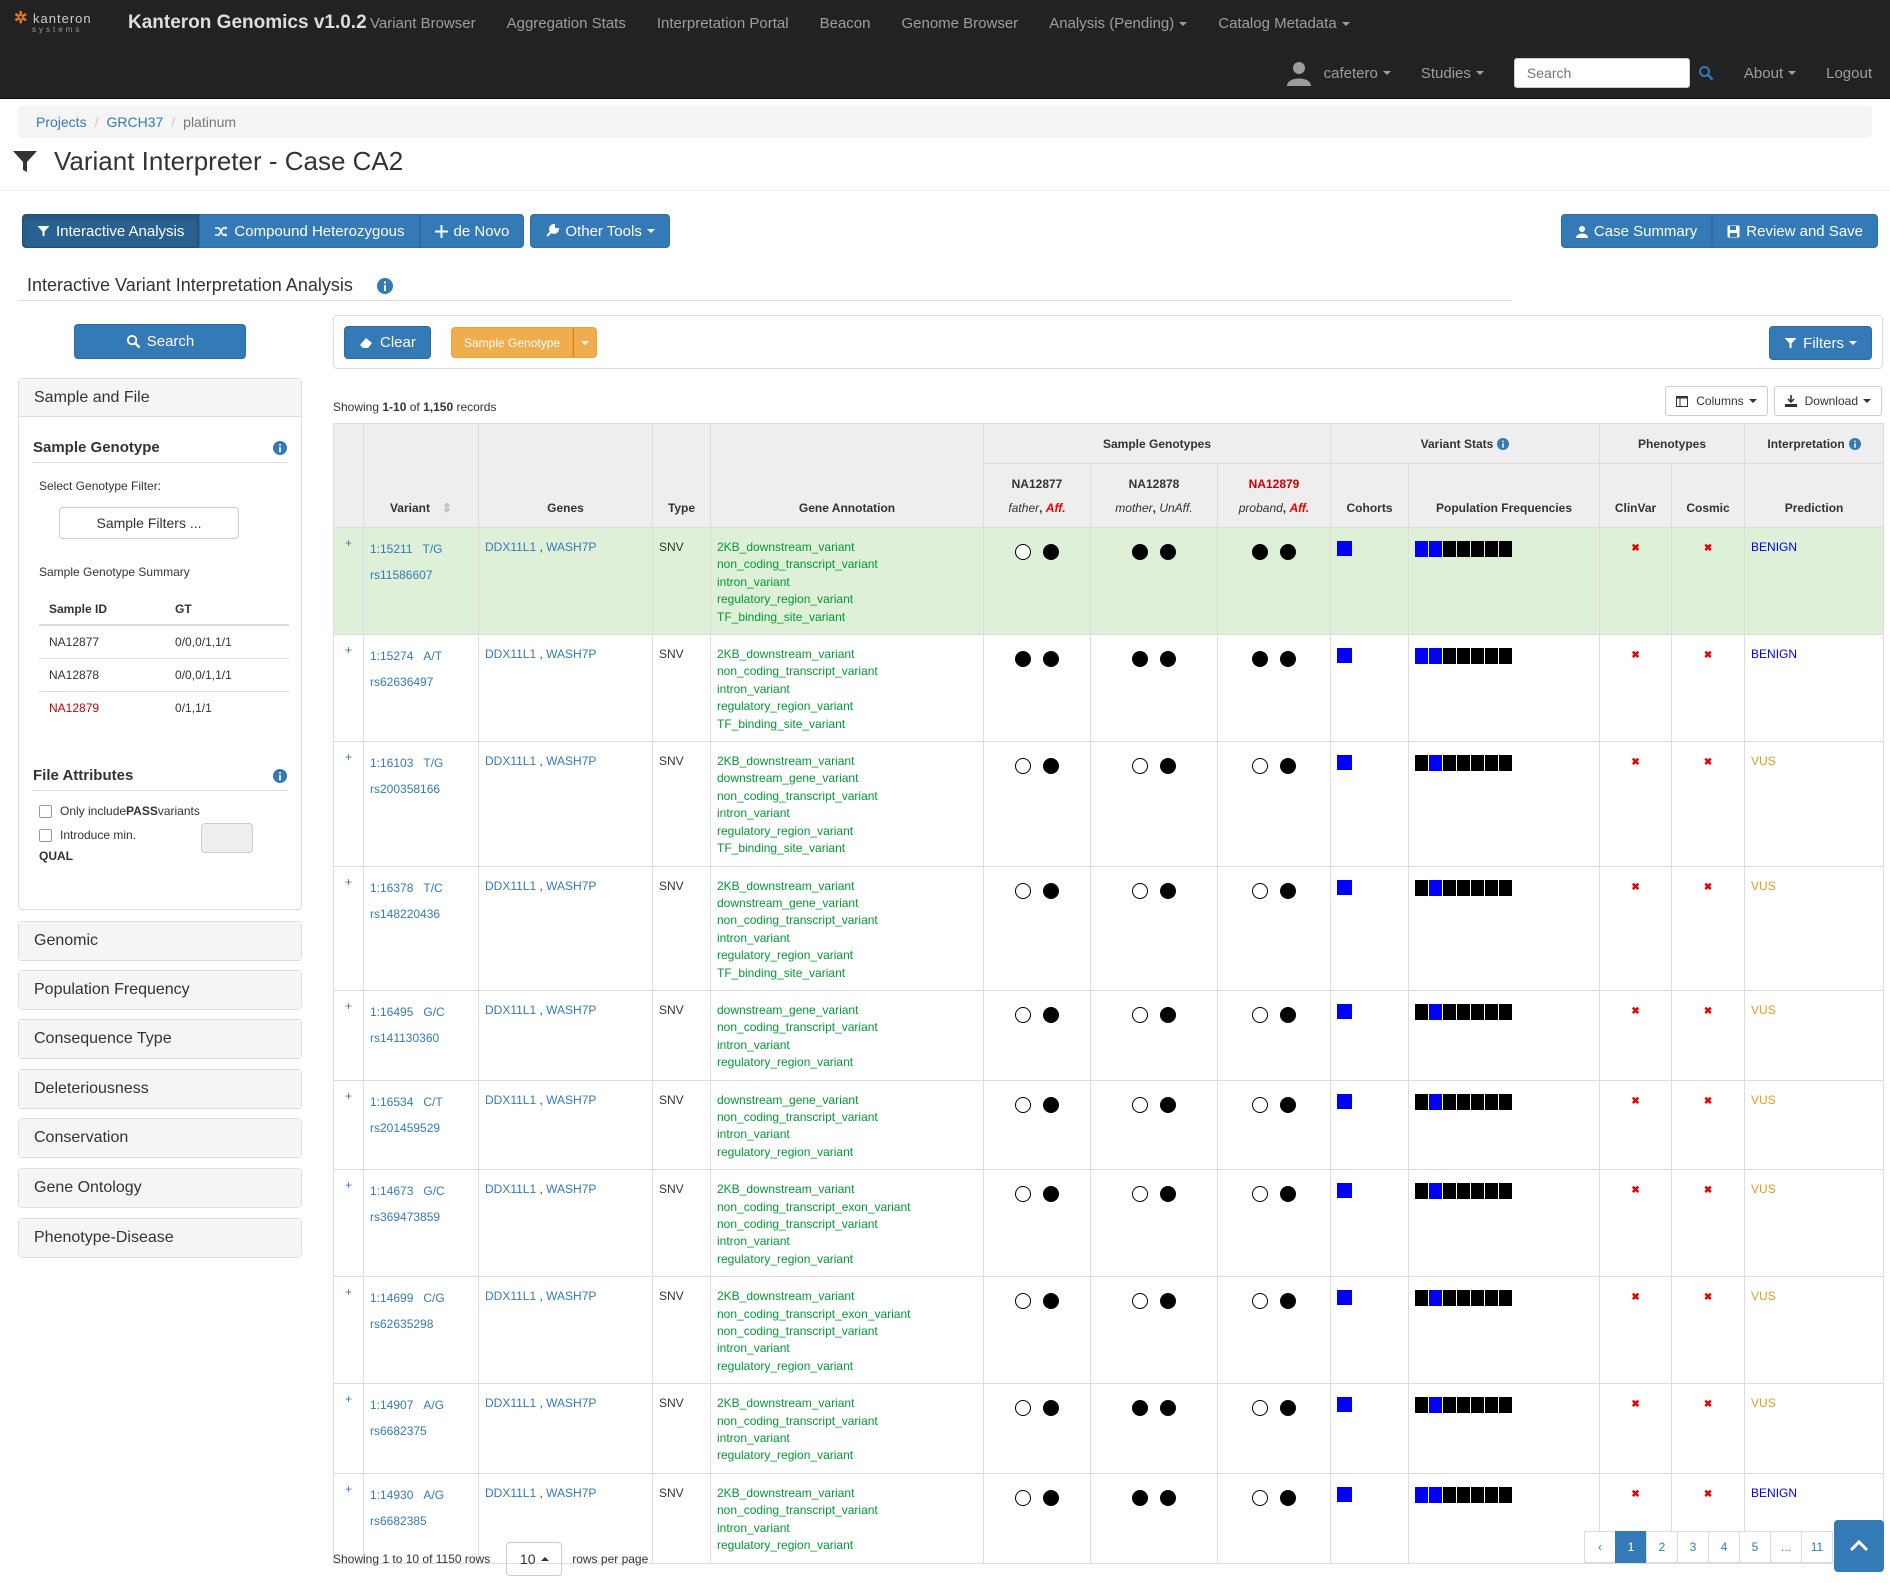 Image resolution: width=1890 pixels, height=1583 pixels. I want to click on dbsnp-link: rs369473859, so click(421, 1217).